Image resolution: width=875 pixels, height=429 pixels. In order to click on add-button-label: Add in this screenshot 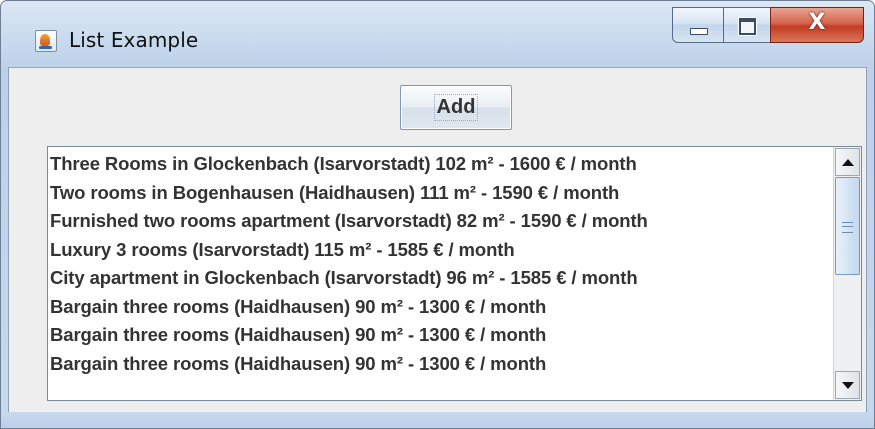, I will do `click(456, 107)`.